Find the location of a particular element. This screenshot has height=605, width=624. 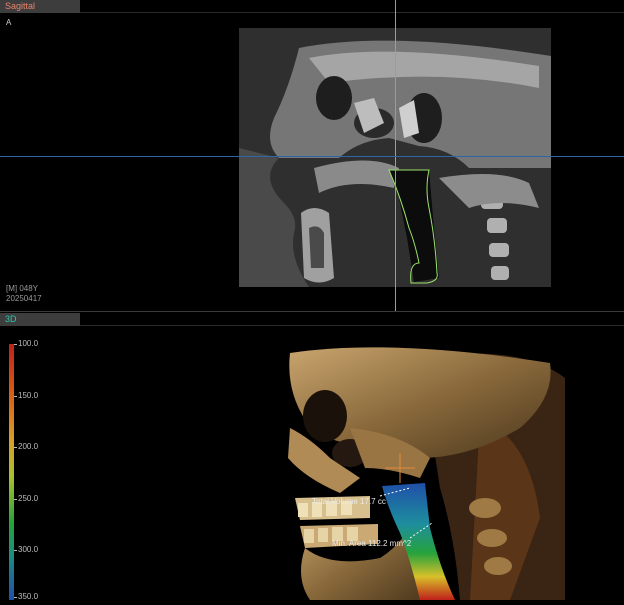

colorbar-label: 200.0 is located at coordinates (28, 446).